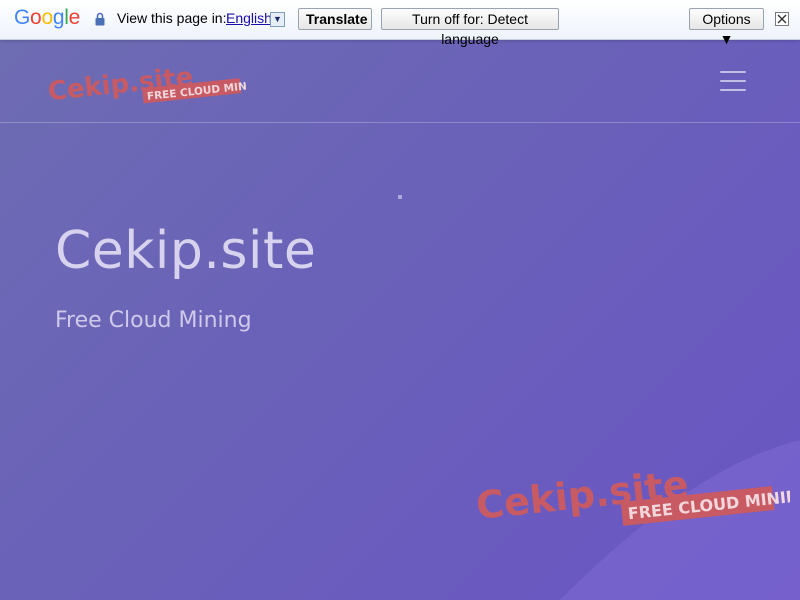  What do you see at coordinates (400, 197) in the screenshot?
I see `decorative-dot` at bounding box center [400, 197].